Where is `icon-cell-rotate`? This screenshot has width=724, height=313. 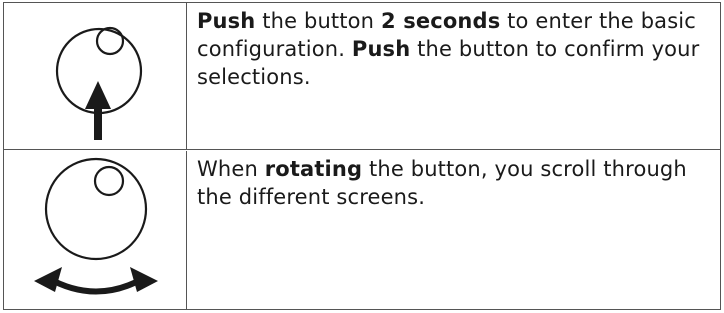 icon-cell-rotate is located at coordinates (95, 230).